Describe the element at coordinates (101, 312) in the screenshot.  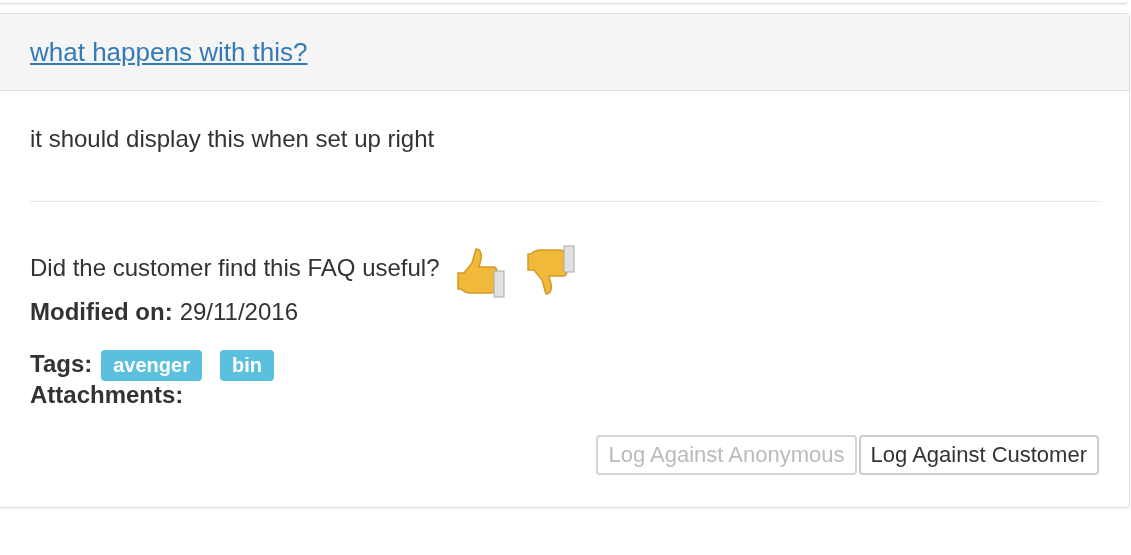
I see `modified-label: Modified on:` at that location.